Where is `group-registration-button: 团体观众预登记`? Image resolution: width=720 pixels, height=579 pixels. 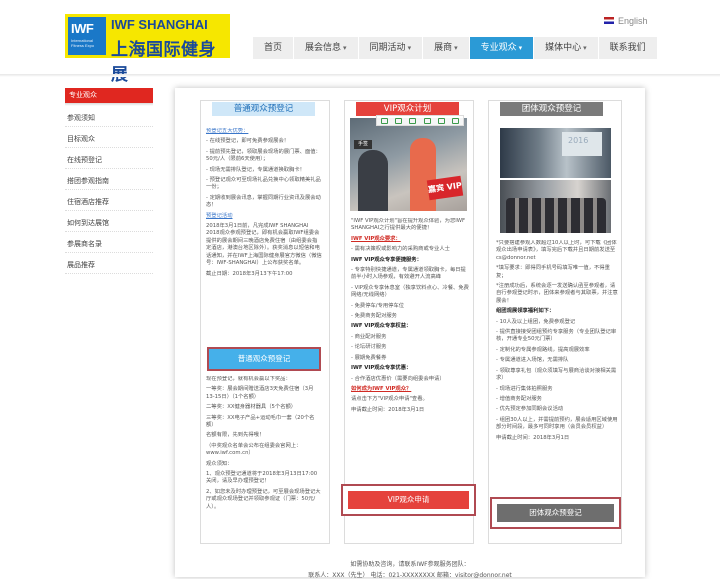 group-registration-button: 团体观众预登记 is located at coordinates (555, 513).